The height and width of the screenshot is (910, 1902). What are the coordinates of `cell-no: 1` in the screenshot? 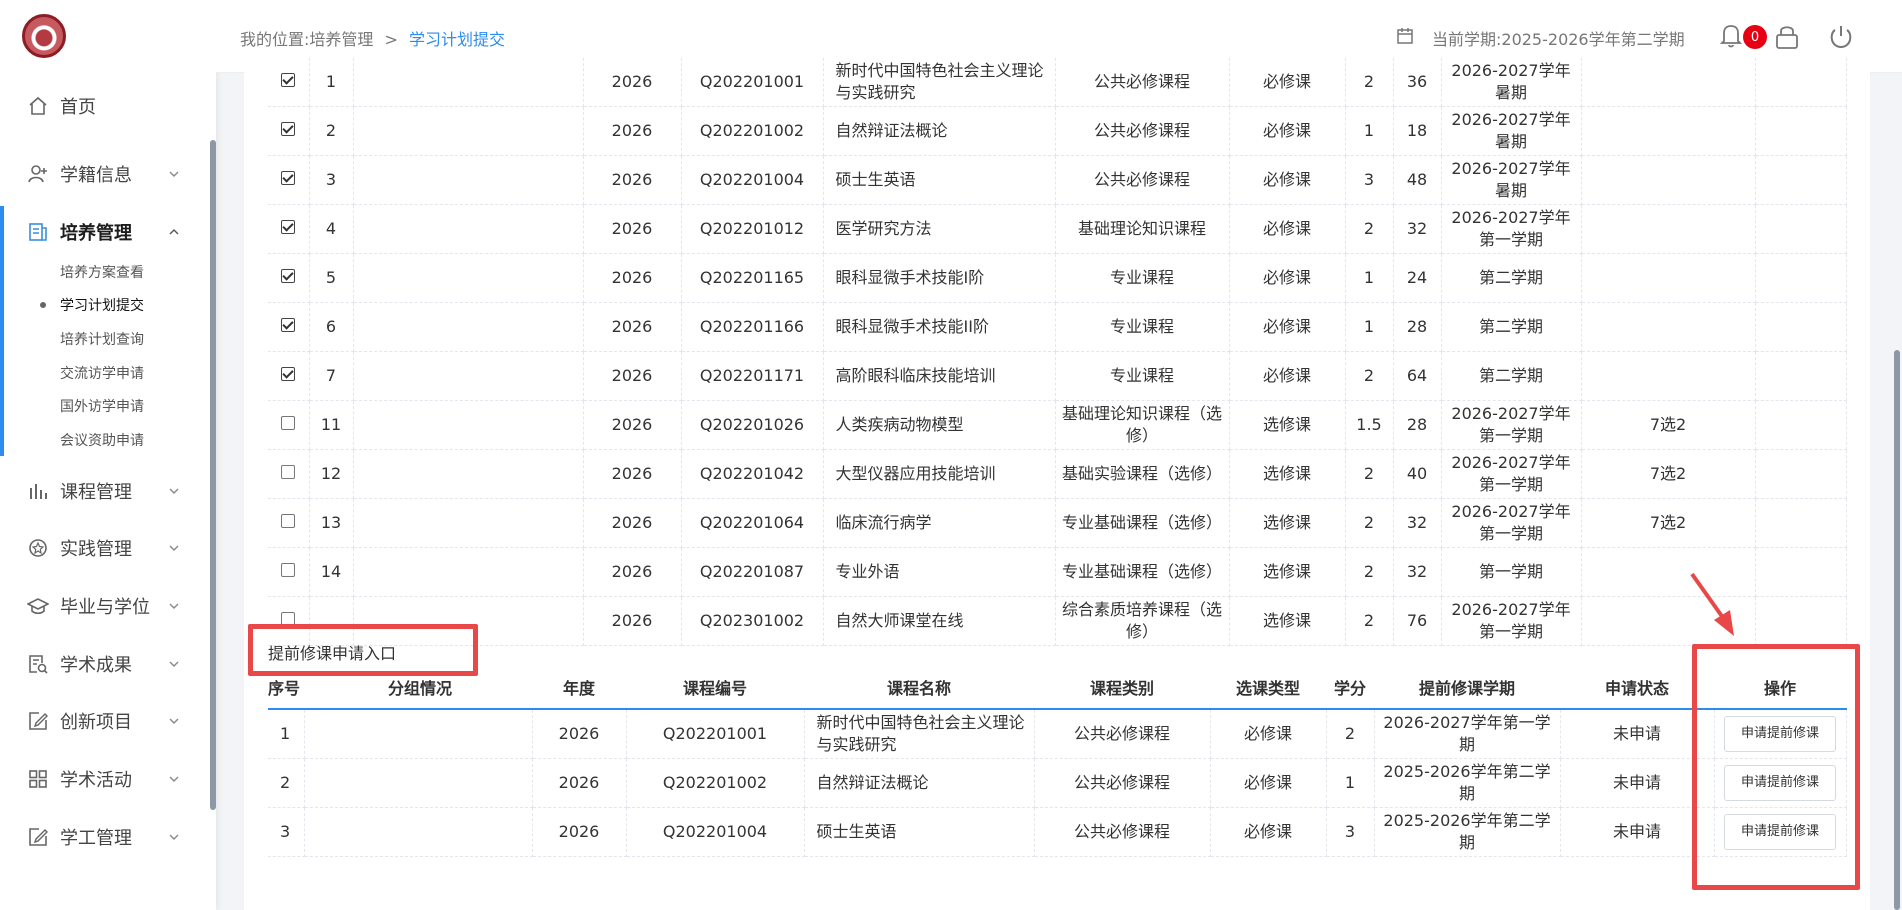 It's located at (286, 734).